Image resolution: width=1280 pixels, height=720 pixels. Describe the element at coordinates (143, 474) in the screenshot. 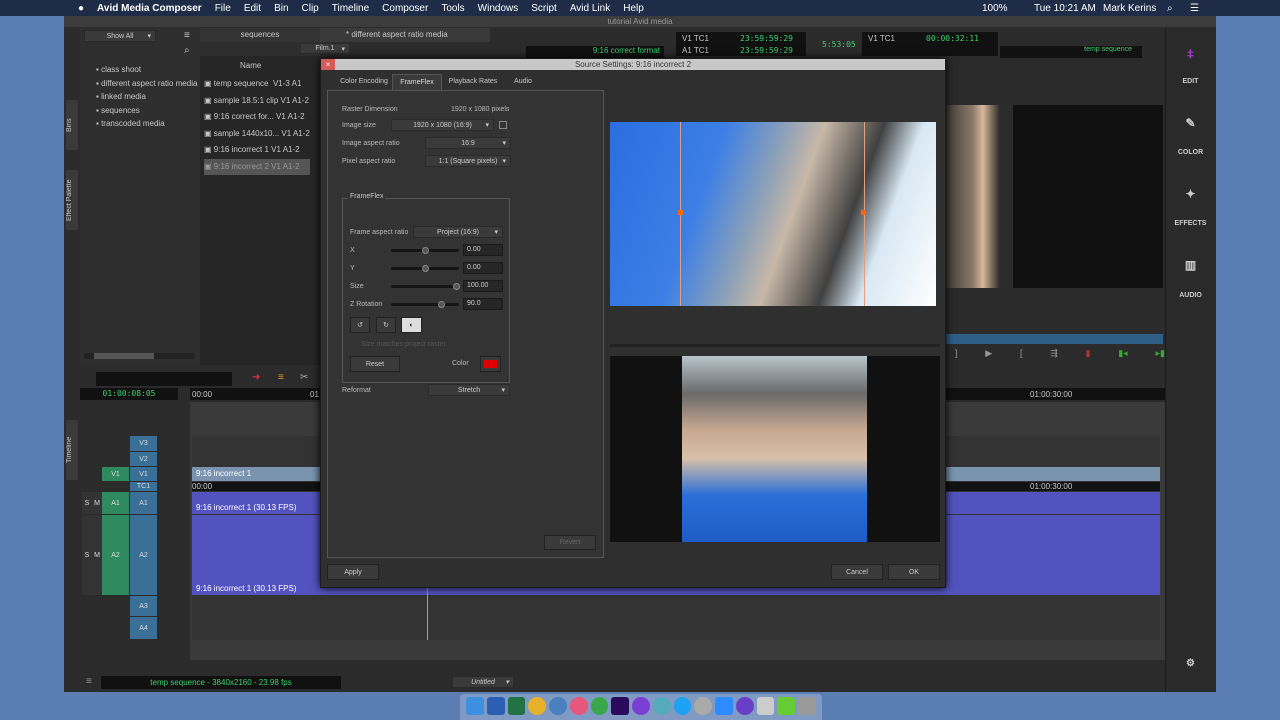

I see `track-v1: V1` at that location.